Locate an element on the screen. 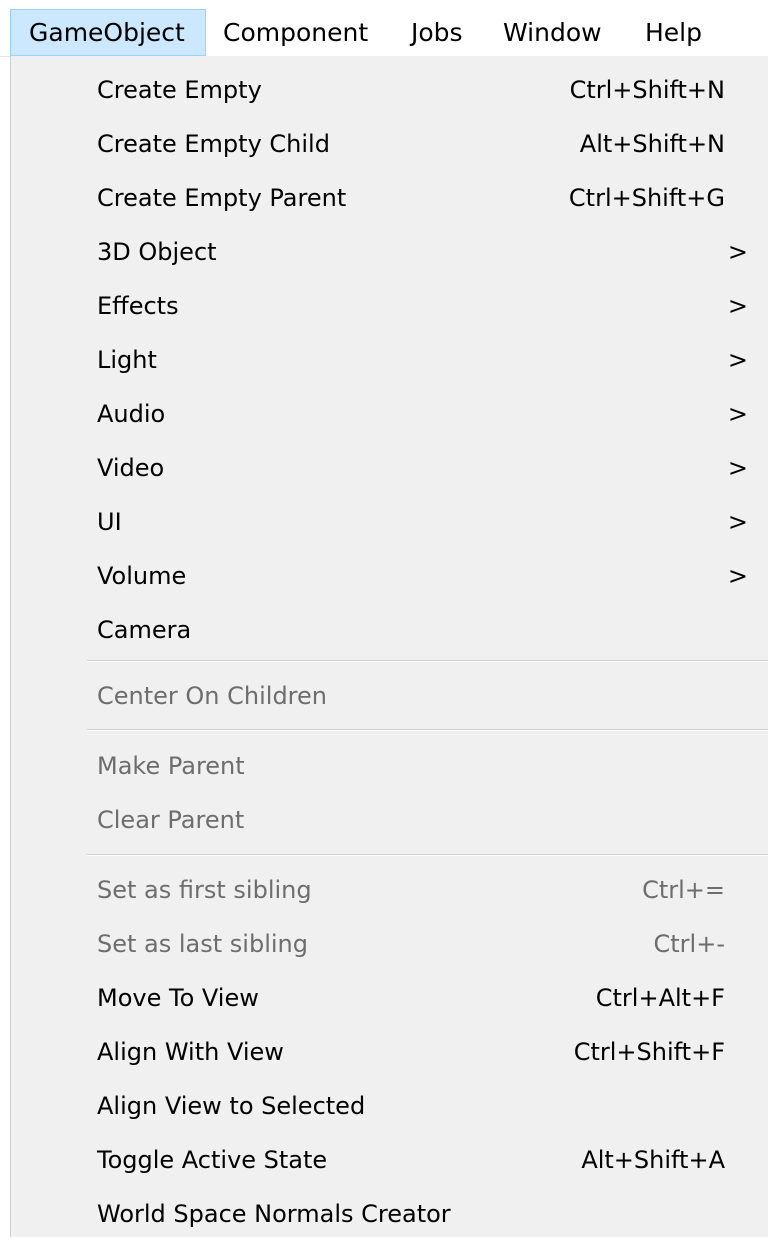 This screenshot has height=1241, width=768. menu-item-label: Audio is located at coordinates (131, 414).